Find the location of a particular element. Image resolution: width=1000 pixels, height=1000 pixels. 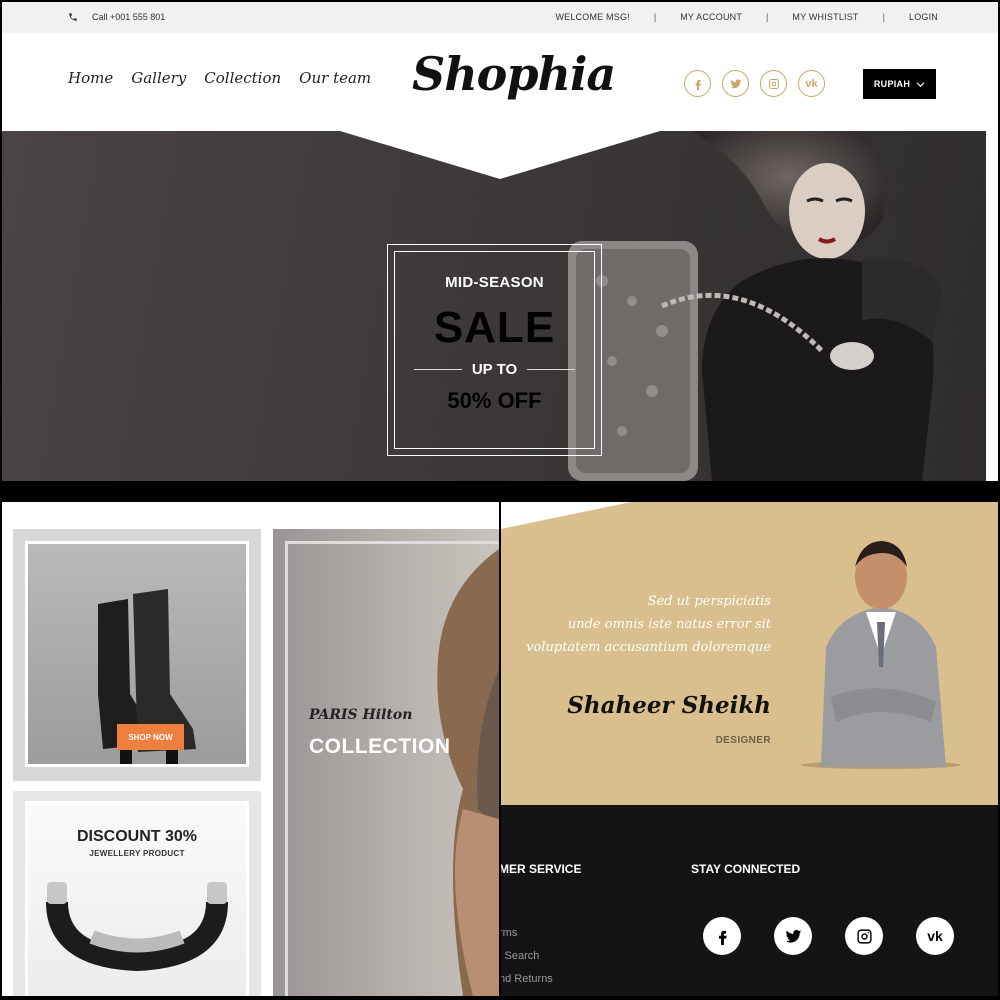

testimonial-role: DESIGNER is located at coordinates (743, 740).